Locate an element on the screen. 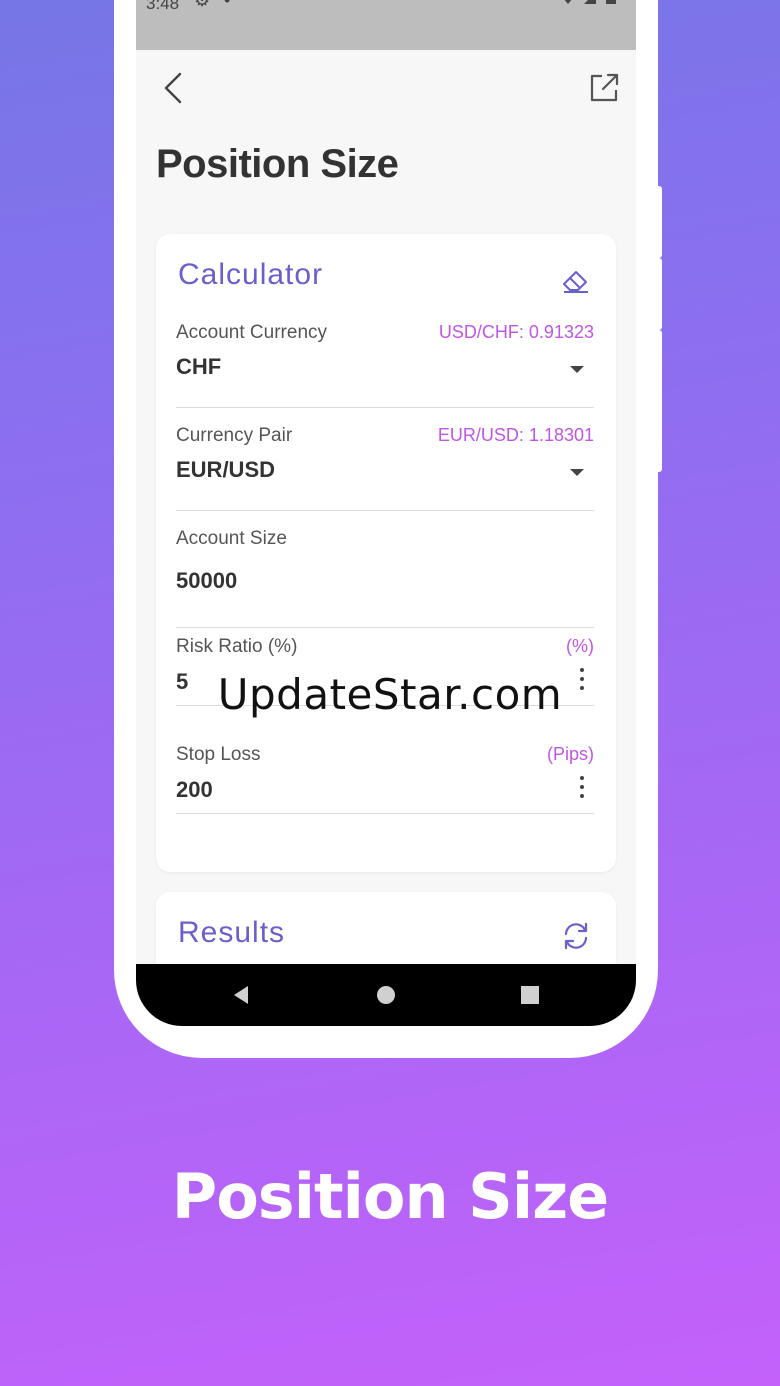 This screenshot has height=1386, width=780. open-external-button is located at coordinates (604, 88).